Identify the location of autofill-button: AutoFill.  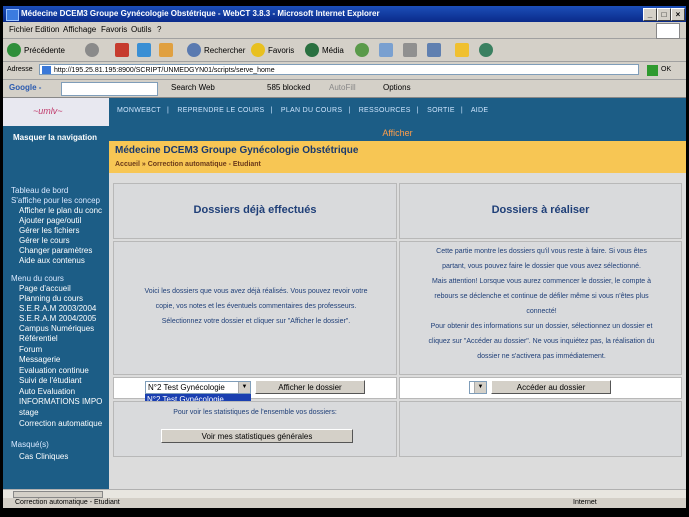
(342, 87).